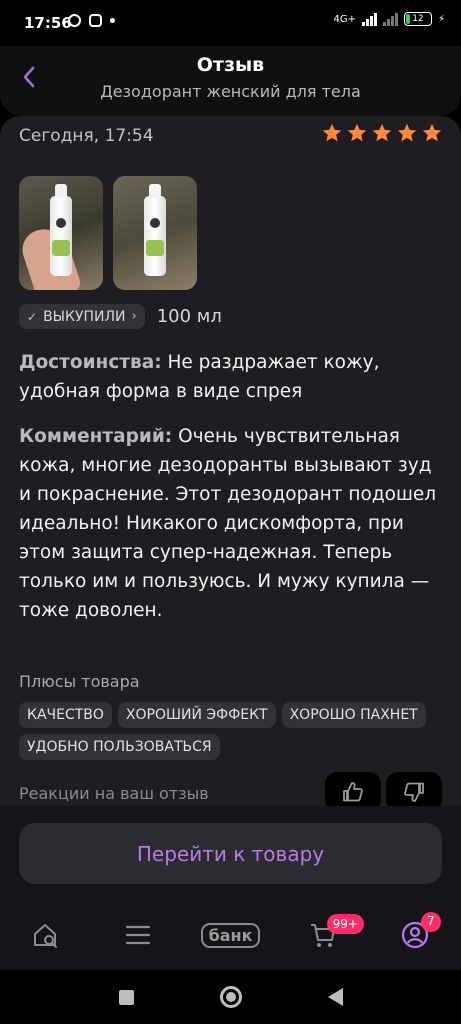 The image size is (461, 1024). I want to click on rating-stars, so click(382, 133).